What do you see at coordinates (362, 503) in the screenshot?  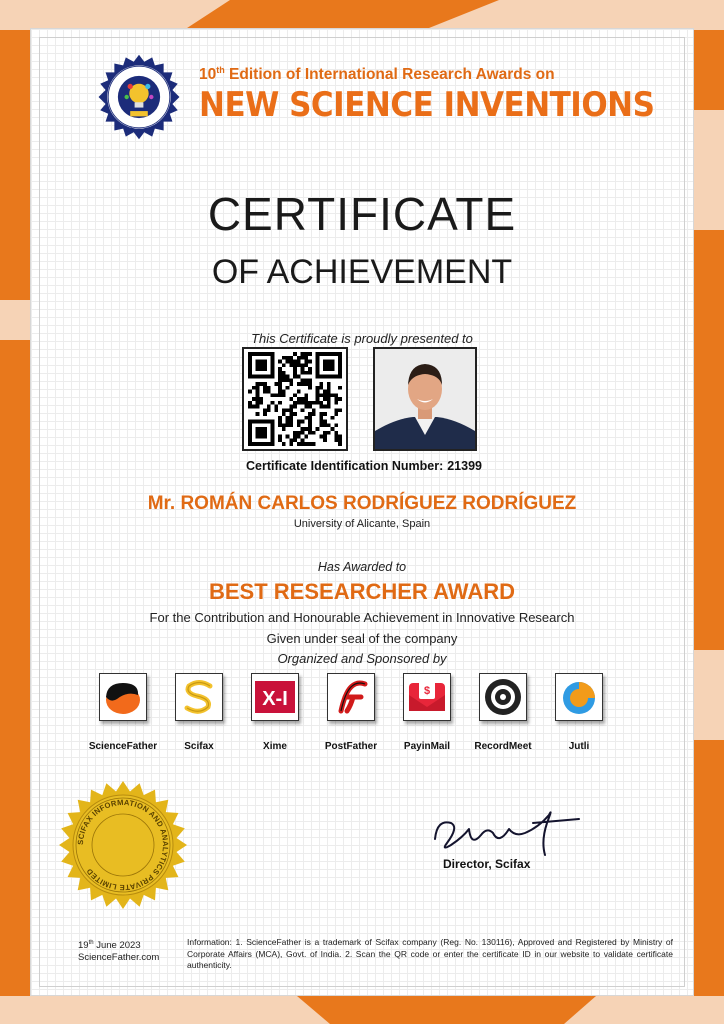 I see `recipient-name: Mr. ROMÁN CARLOS RODRÍGUEZ RODRÍGUEZ` at bounding box center [362, 503].